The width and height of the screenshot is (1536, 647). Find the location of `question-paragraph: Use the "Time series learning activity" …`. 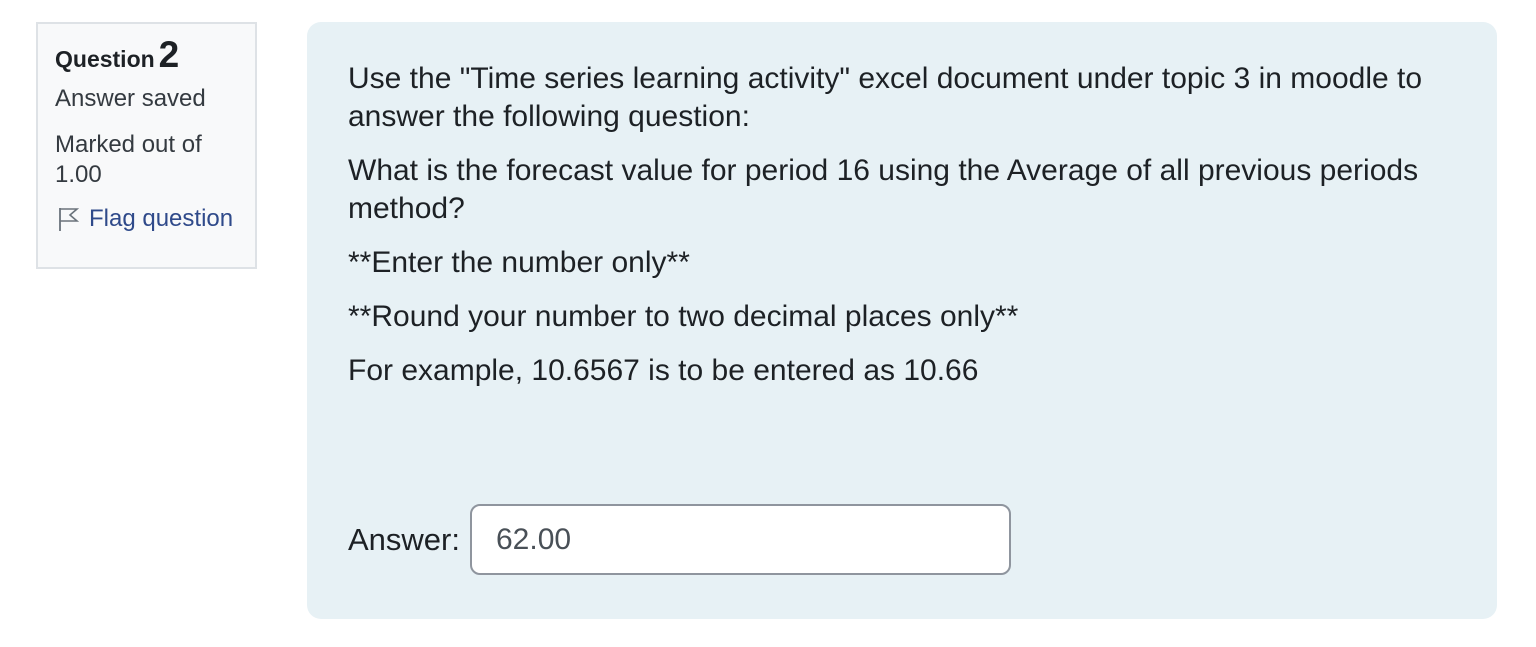

question-paragraph: Use the "Time series learning activity" … is located at coordinates (885, 97).